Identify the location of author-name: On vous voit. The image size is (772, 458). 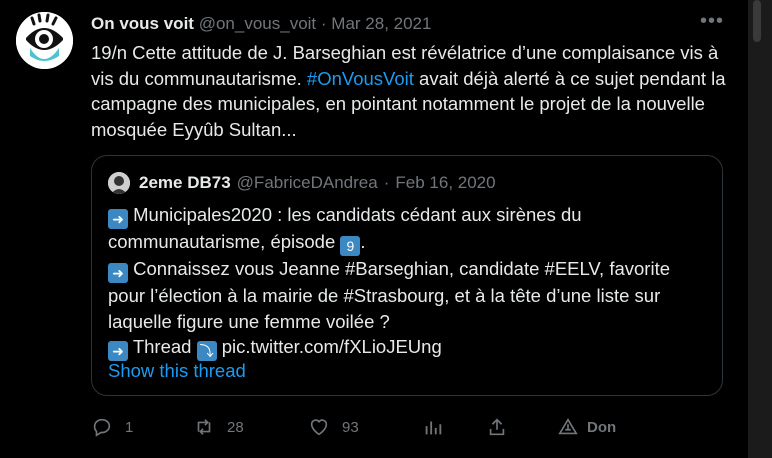
(142, 23).